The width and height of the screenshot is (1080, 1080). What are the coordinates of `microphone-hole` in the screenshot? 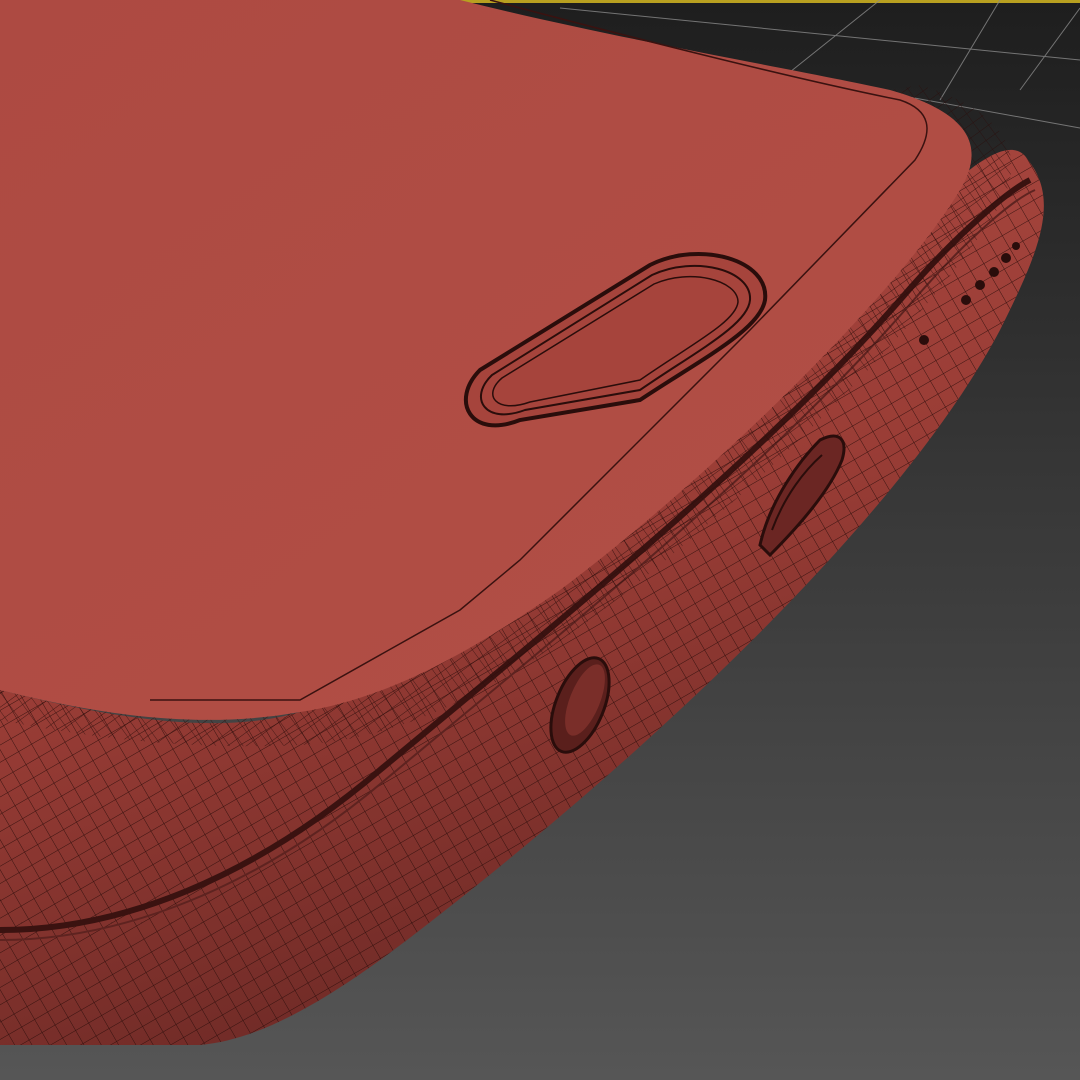 It's located at (924, 340).